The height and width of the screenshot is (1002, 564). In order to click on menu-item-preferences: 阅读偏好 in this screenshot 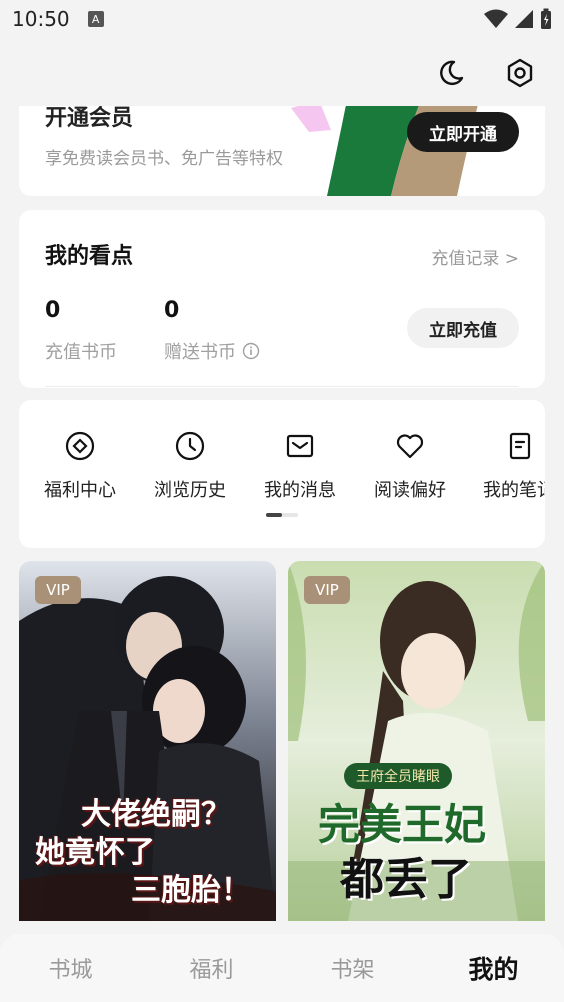, I will do `click(410, 466)`.